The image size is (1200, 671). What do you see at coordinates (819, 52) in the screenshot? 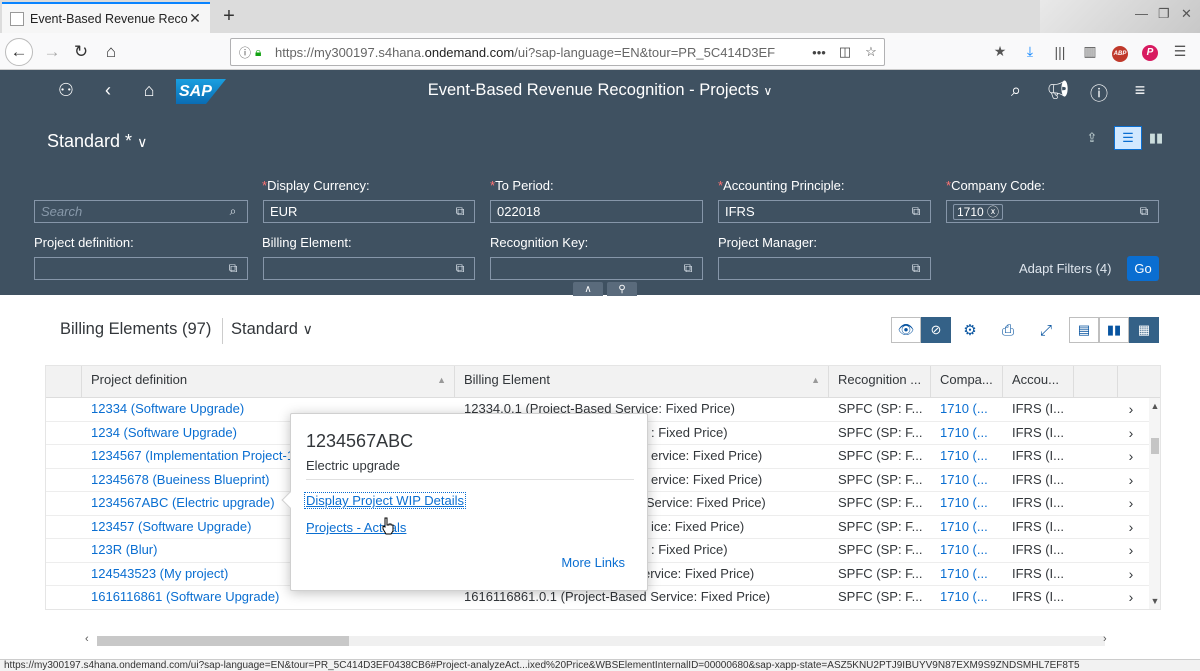
I see `page-actions-icon: •••` at bounding box center [819, 52].